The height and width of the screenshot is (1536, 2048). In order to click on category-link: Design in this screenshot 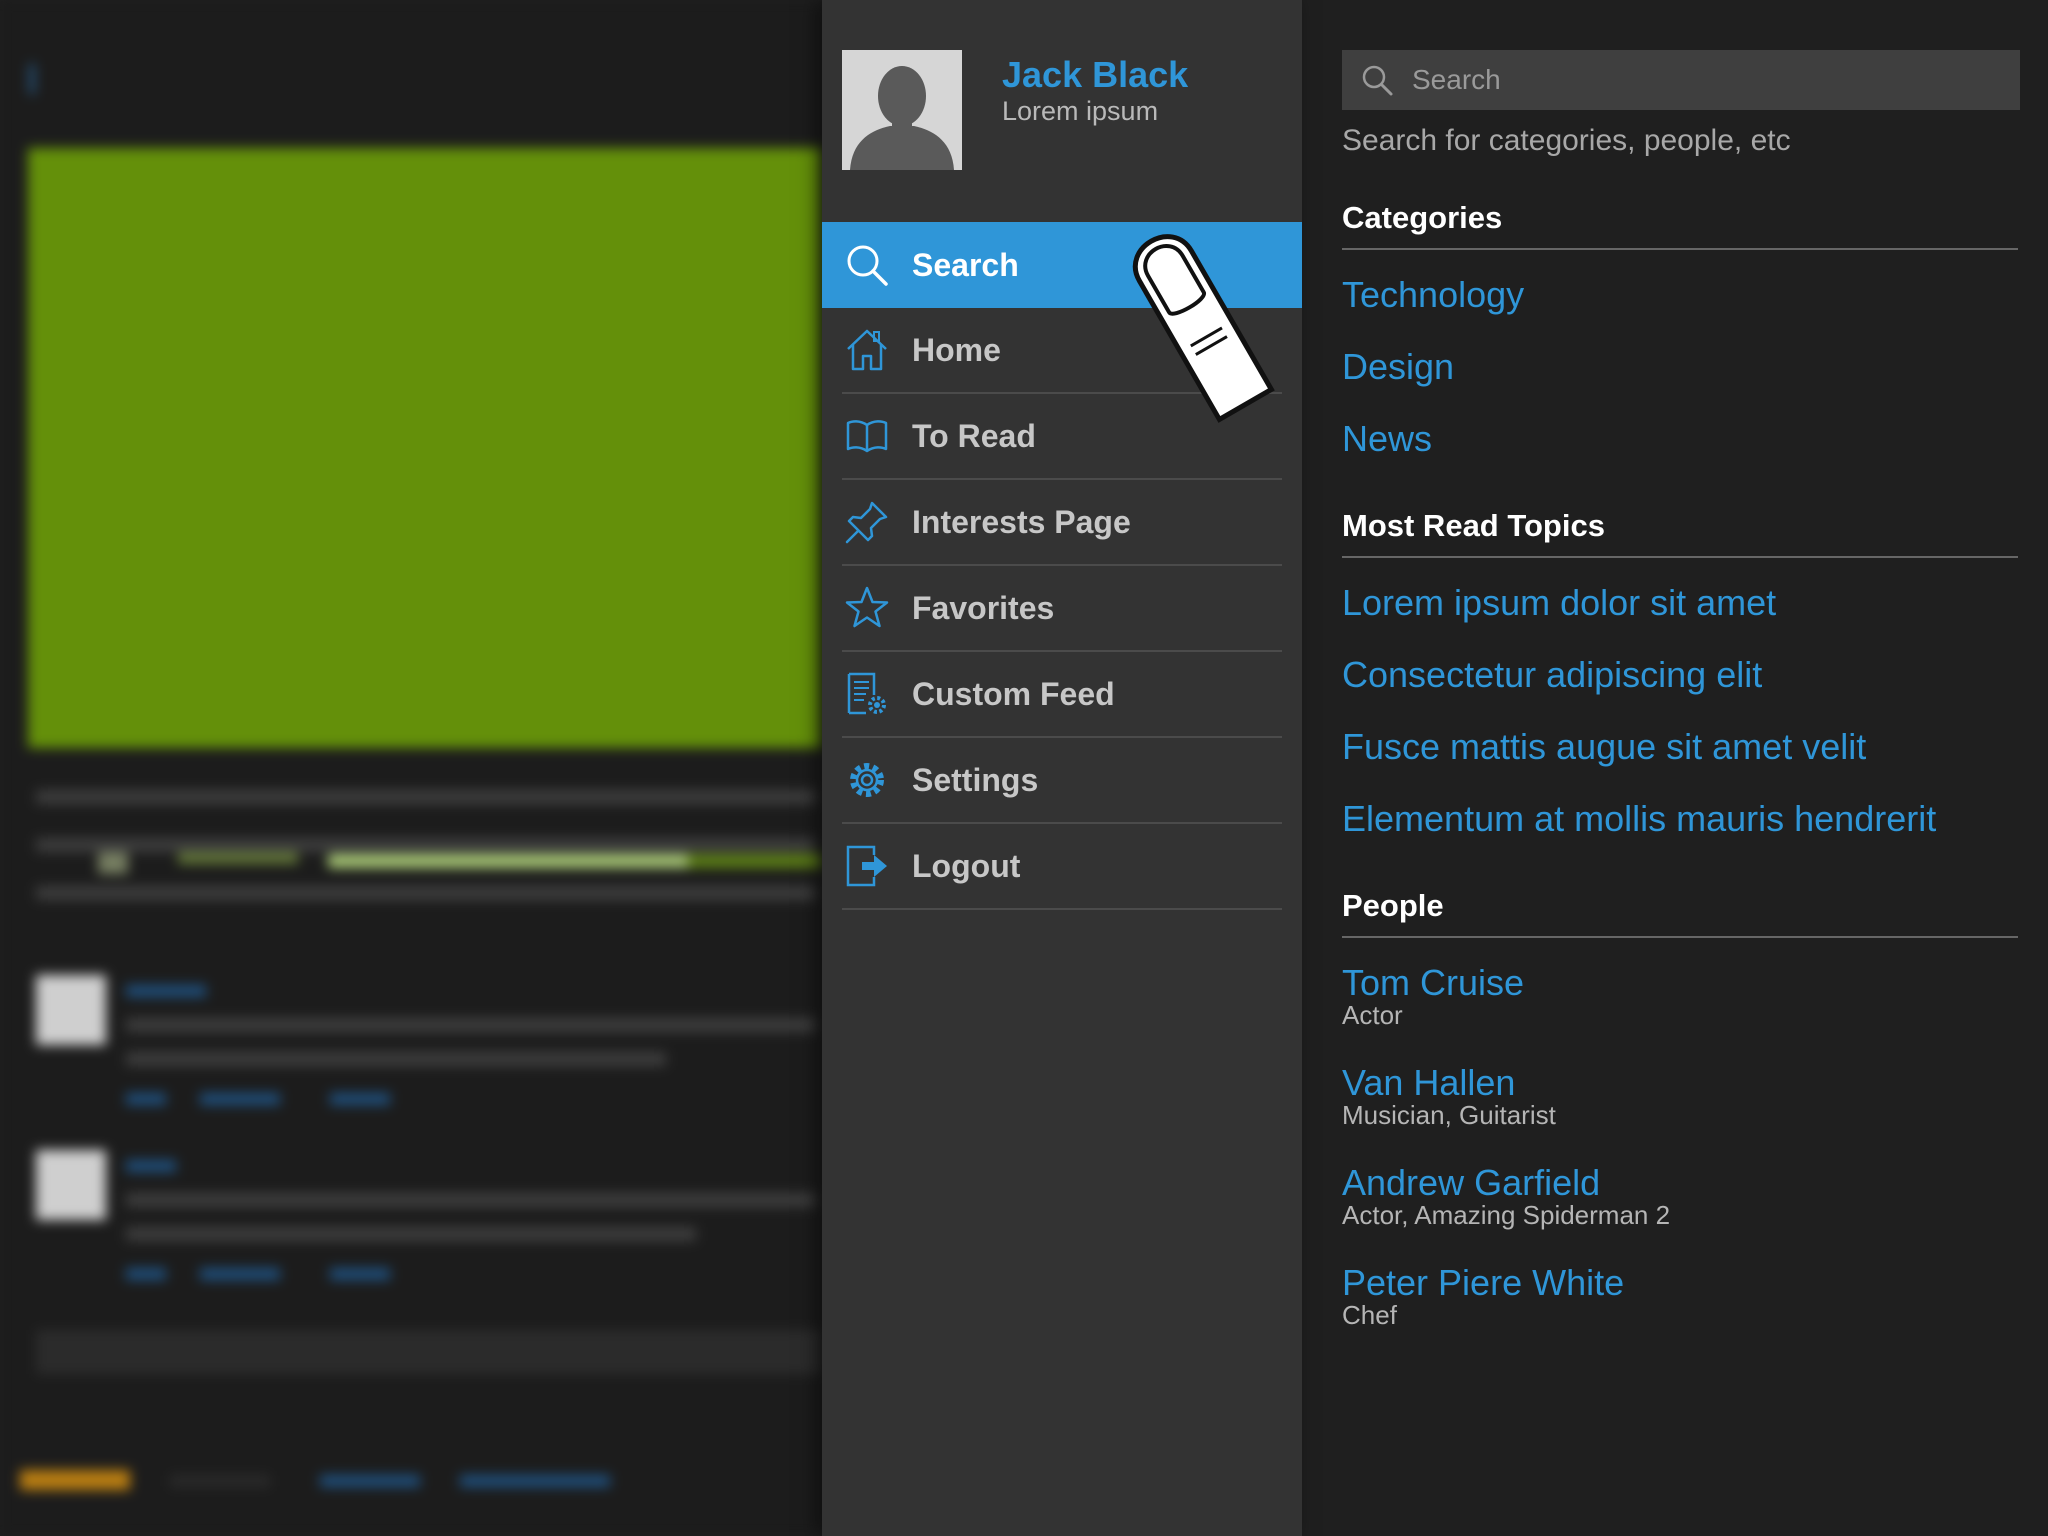, I will do `click(1398, 367)`.